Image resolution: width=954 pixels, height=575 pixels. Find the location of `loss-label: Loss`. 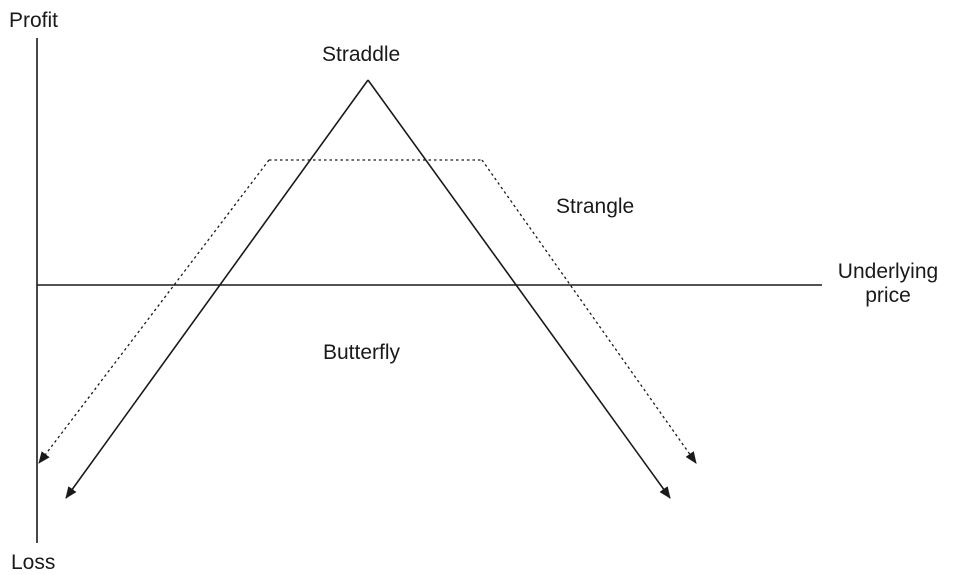

loss-label: Loss is located at coordinates (33, 562).